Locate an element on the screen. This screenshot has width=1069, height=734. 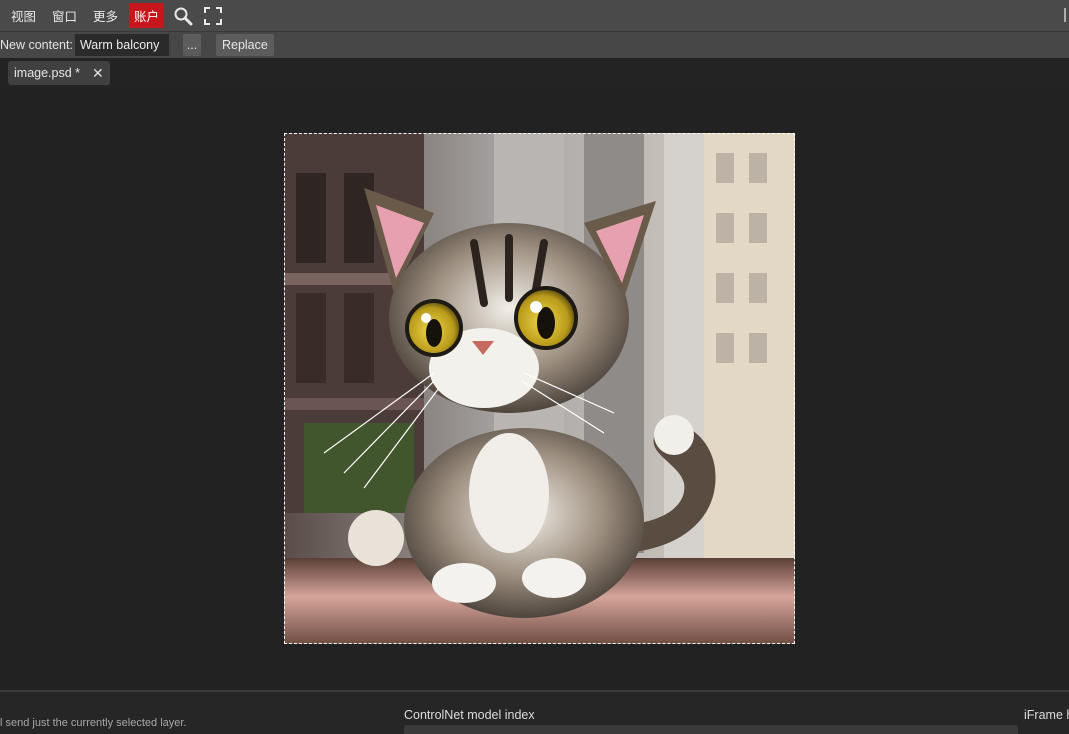
controlnet-model-field is located at coordinates (711, 729).